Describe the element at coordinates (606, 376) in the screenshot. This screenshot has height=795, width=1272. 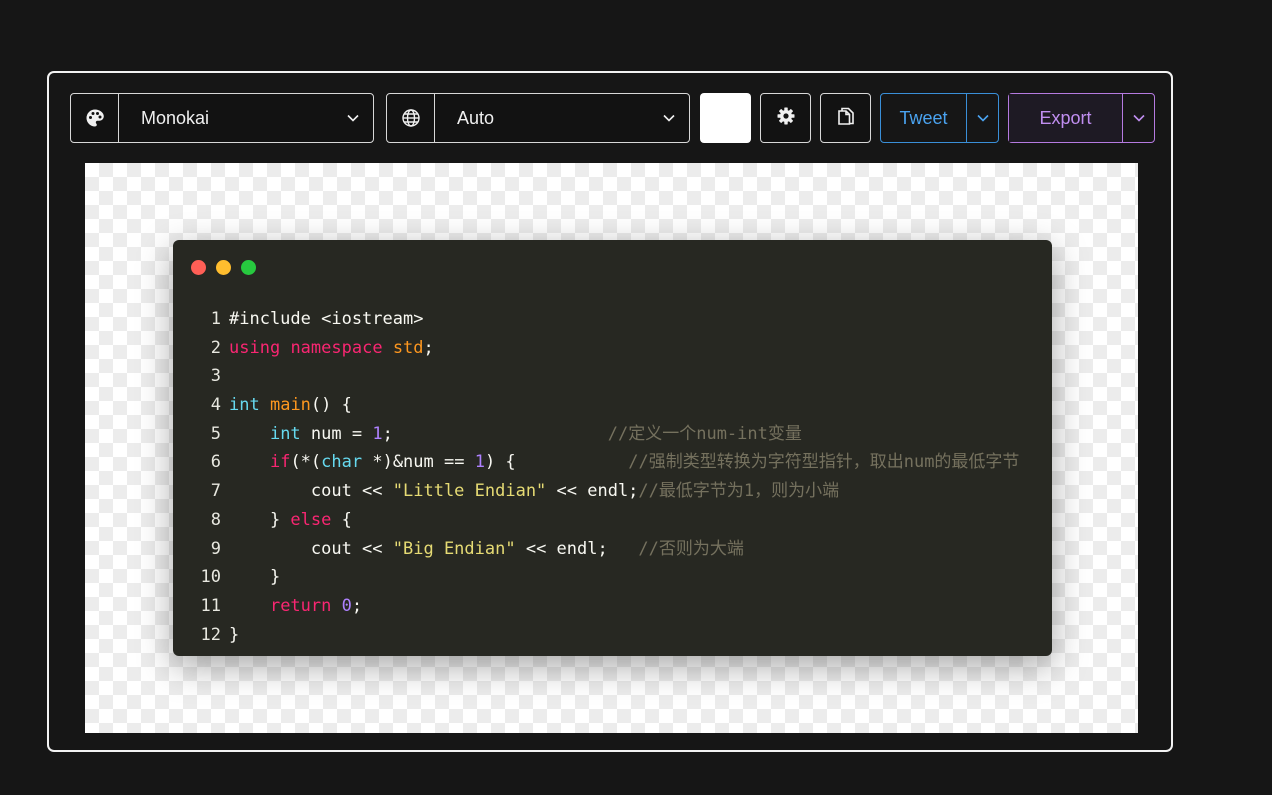
I see `code-line: 3` at that location.